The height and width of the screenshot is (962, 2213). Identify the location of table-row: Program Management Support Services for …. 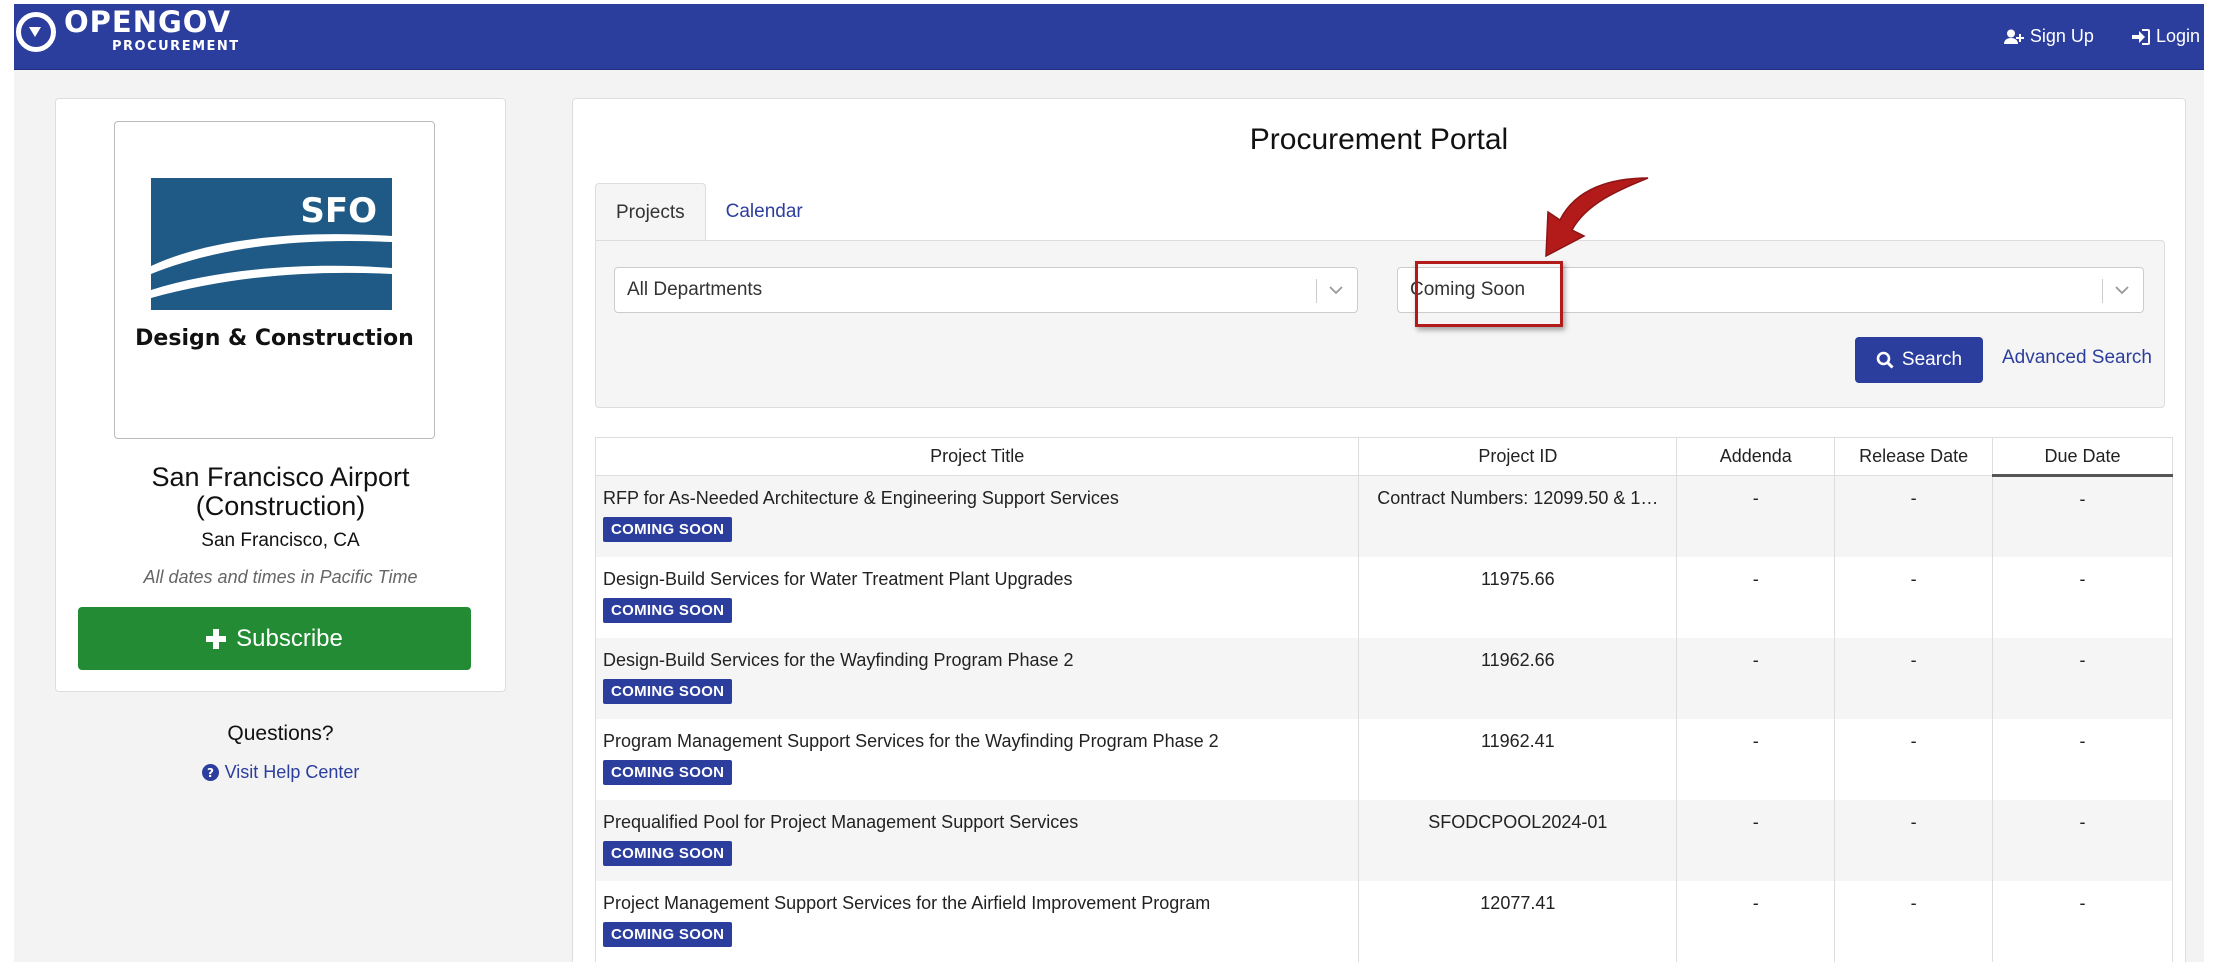
(1383, 759).